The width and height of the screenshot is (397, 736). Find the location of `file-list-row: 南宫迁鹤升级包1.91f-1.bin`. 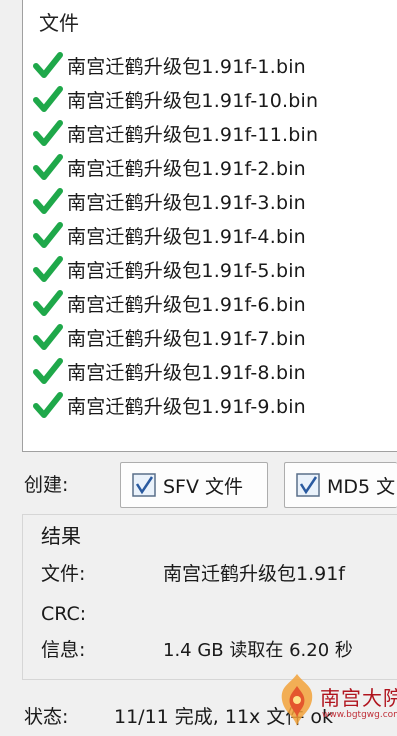

file-list-row: 南宫迁鹤升级包1.91f-1.bin is located at coordinates (175, 65).